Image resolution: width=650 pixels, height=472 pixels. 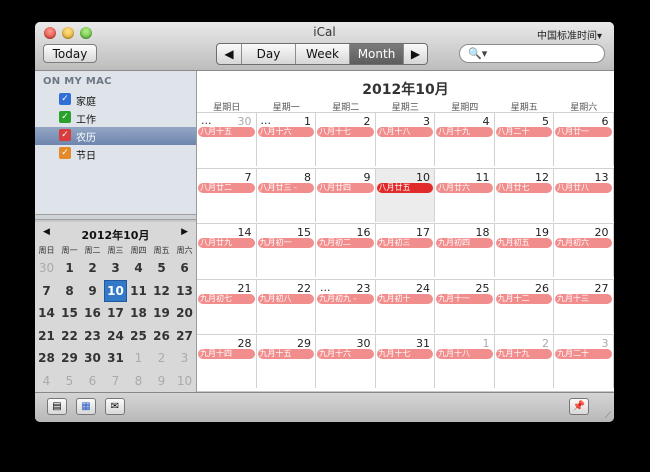 I want to click on day-cell: 15 九月初一, so click(x=286, y=250).